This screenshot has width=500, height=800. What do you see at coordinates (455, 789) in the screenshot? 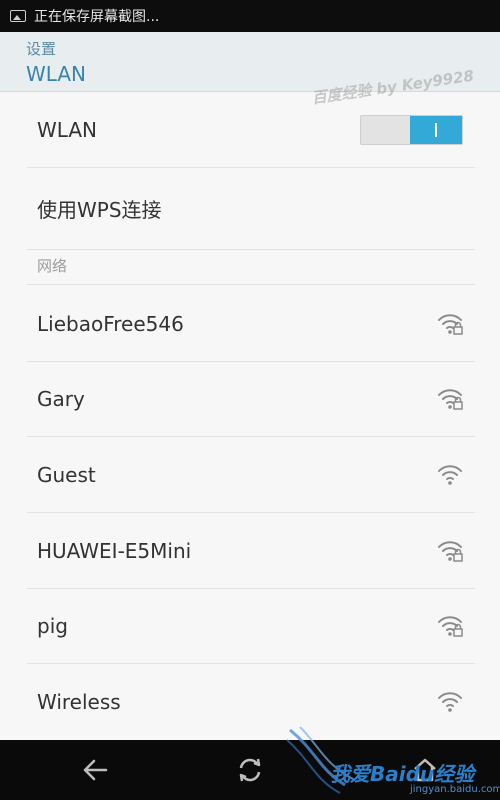
I see `brand-url: jingyan.baidu.com` at bounding box center [455, 789].